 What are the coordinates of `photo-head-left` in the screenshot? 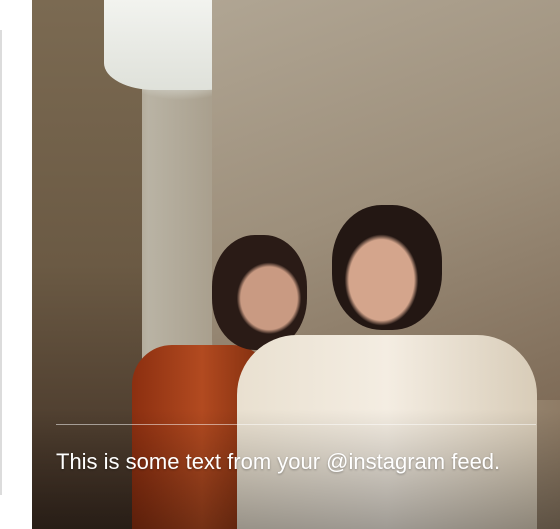 It's located at (259, 292).